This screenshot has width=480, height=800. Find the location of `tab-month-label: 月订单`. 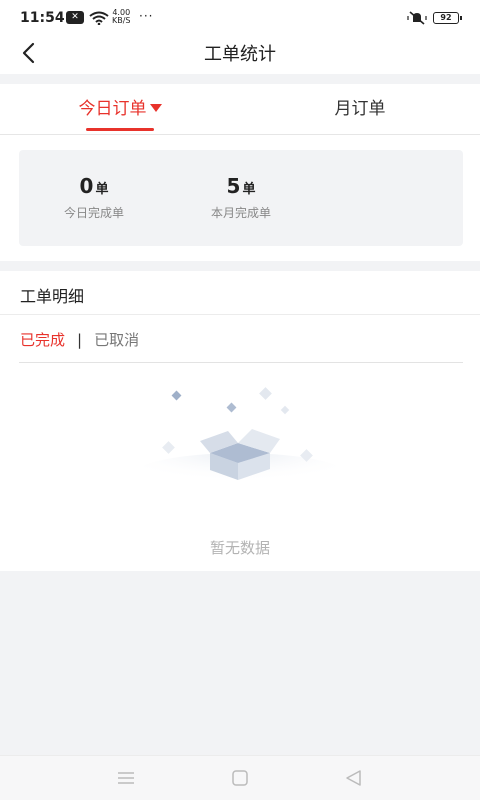

tab-month-label: 月订单 is located at coordinates (360, 109).